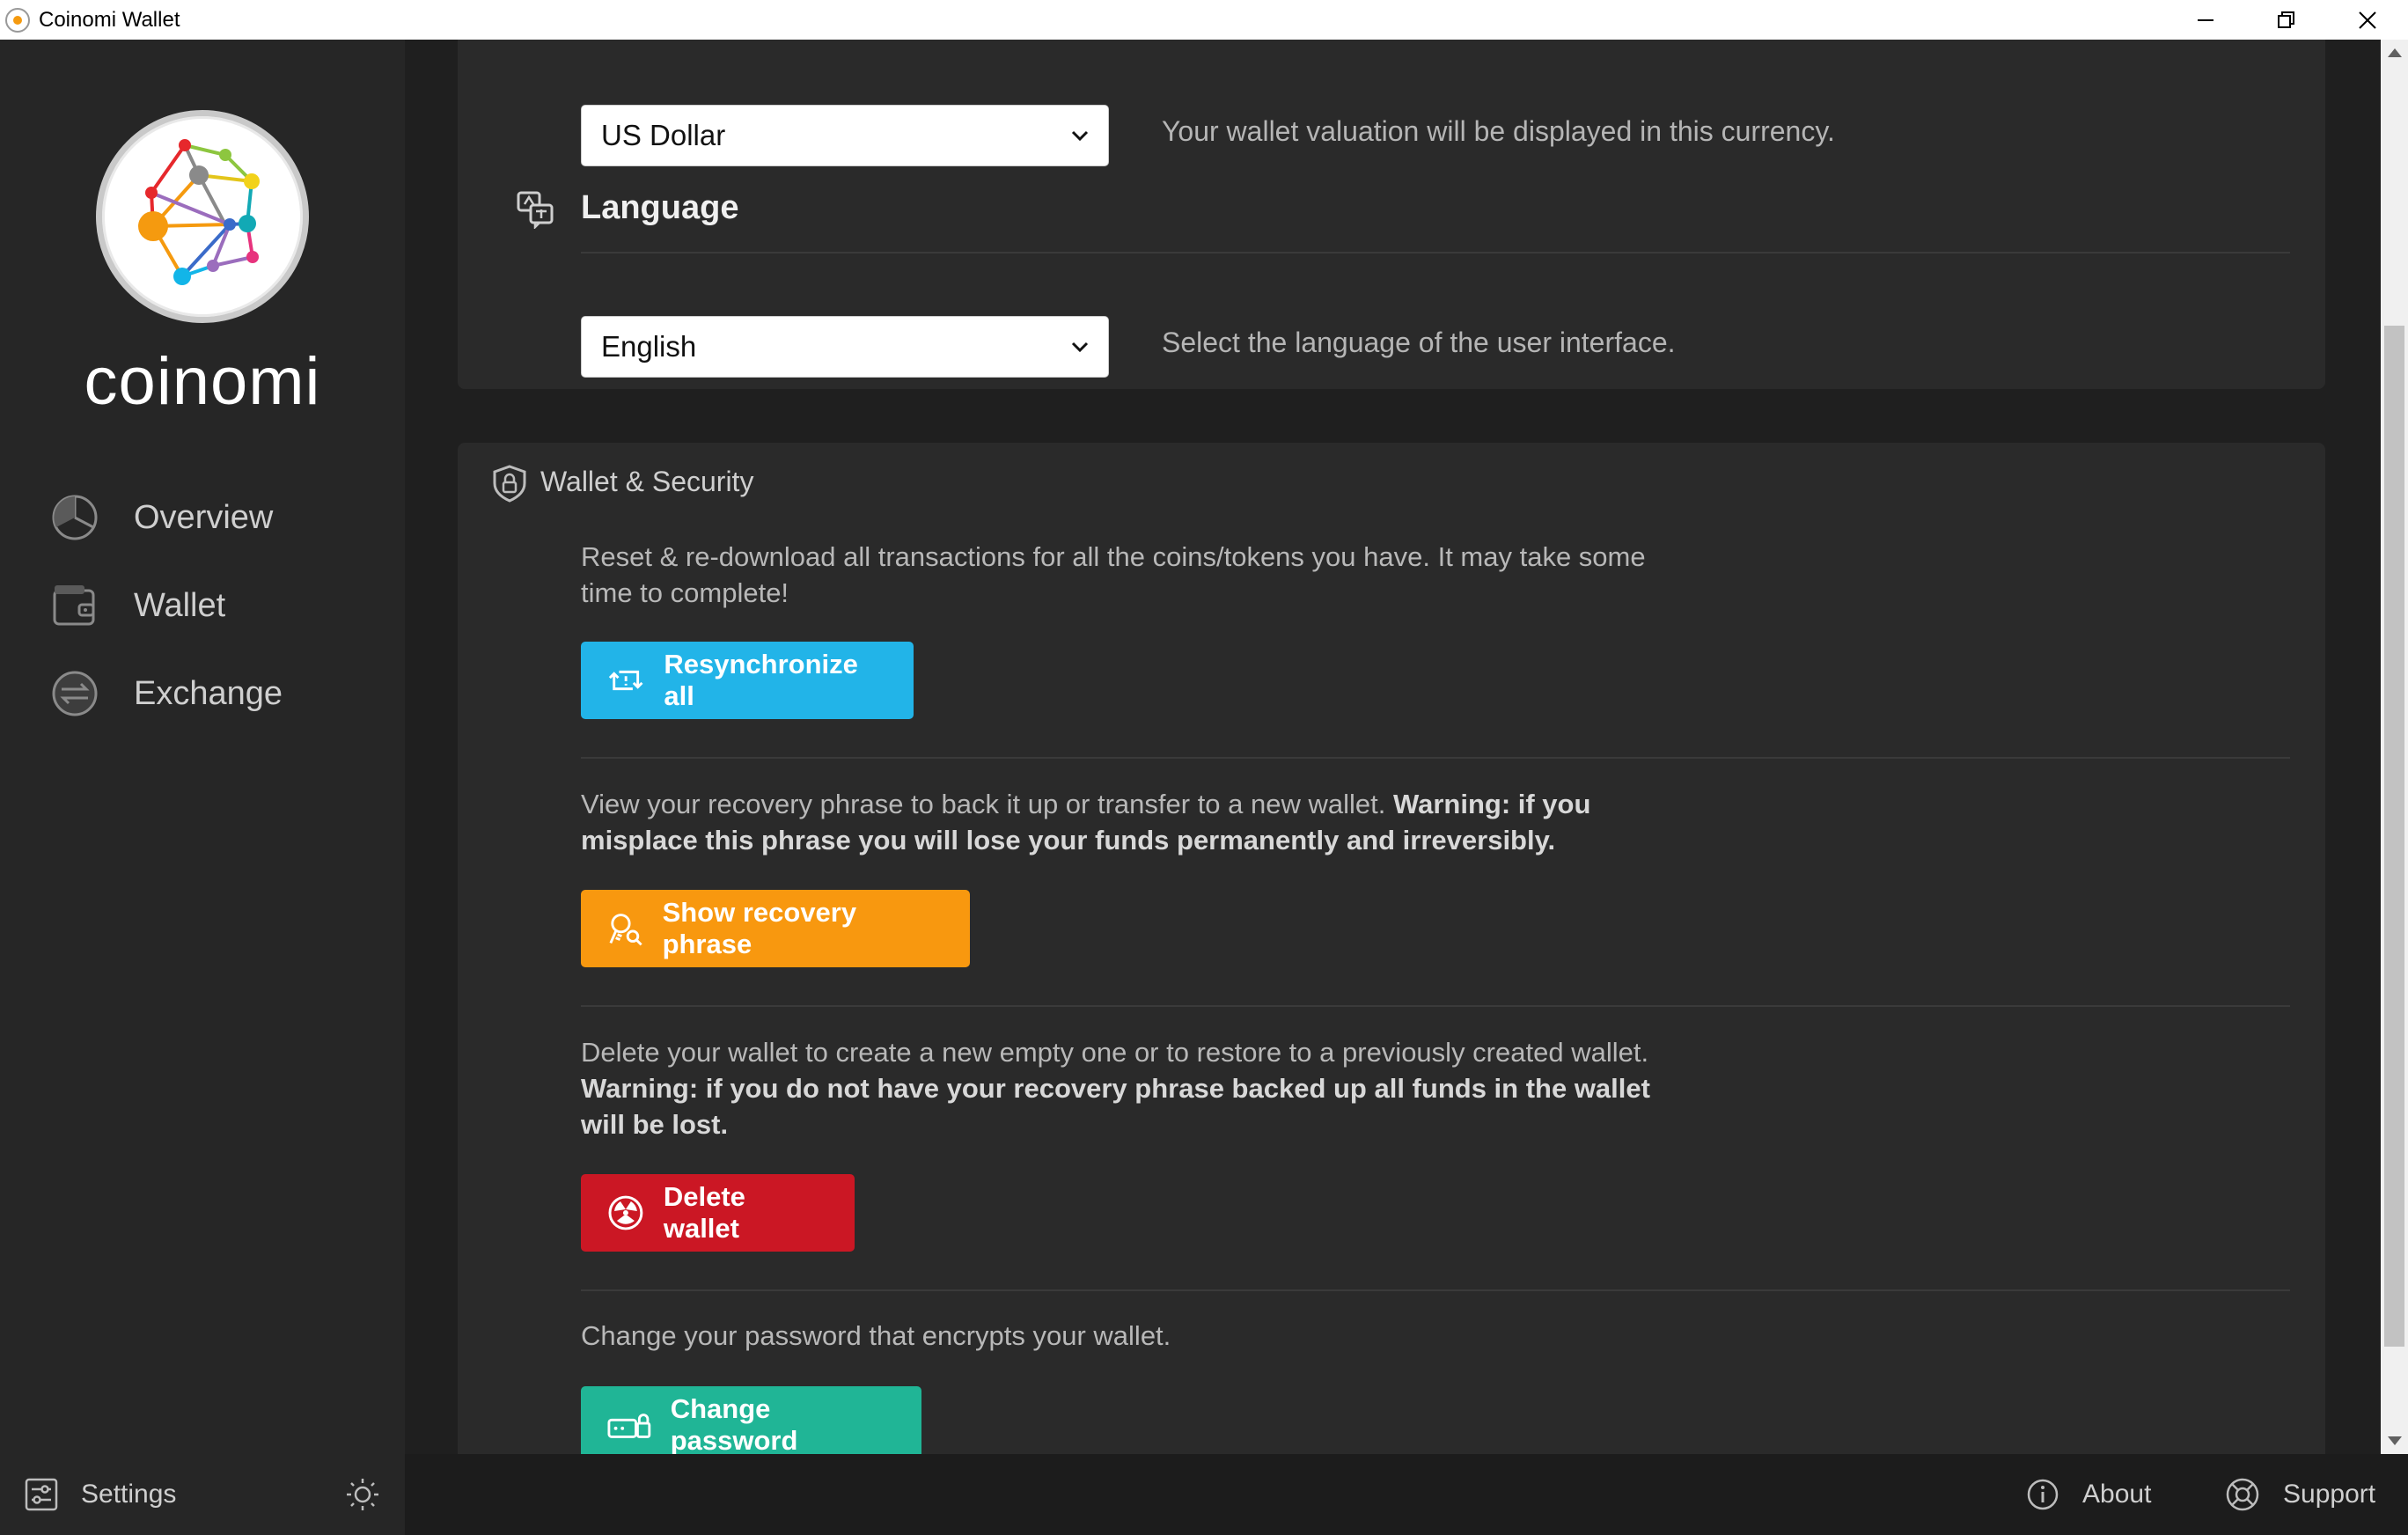  What do you see at coordinates (1204, 1494) in the screenshot?
I see `bottom-bar: Settings About Support` at bounding box center [1204, 1494].